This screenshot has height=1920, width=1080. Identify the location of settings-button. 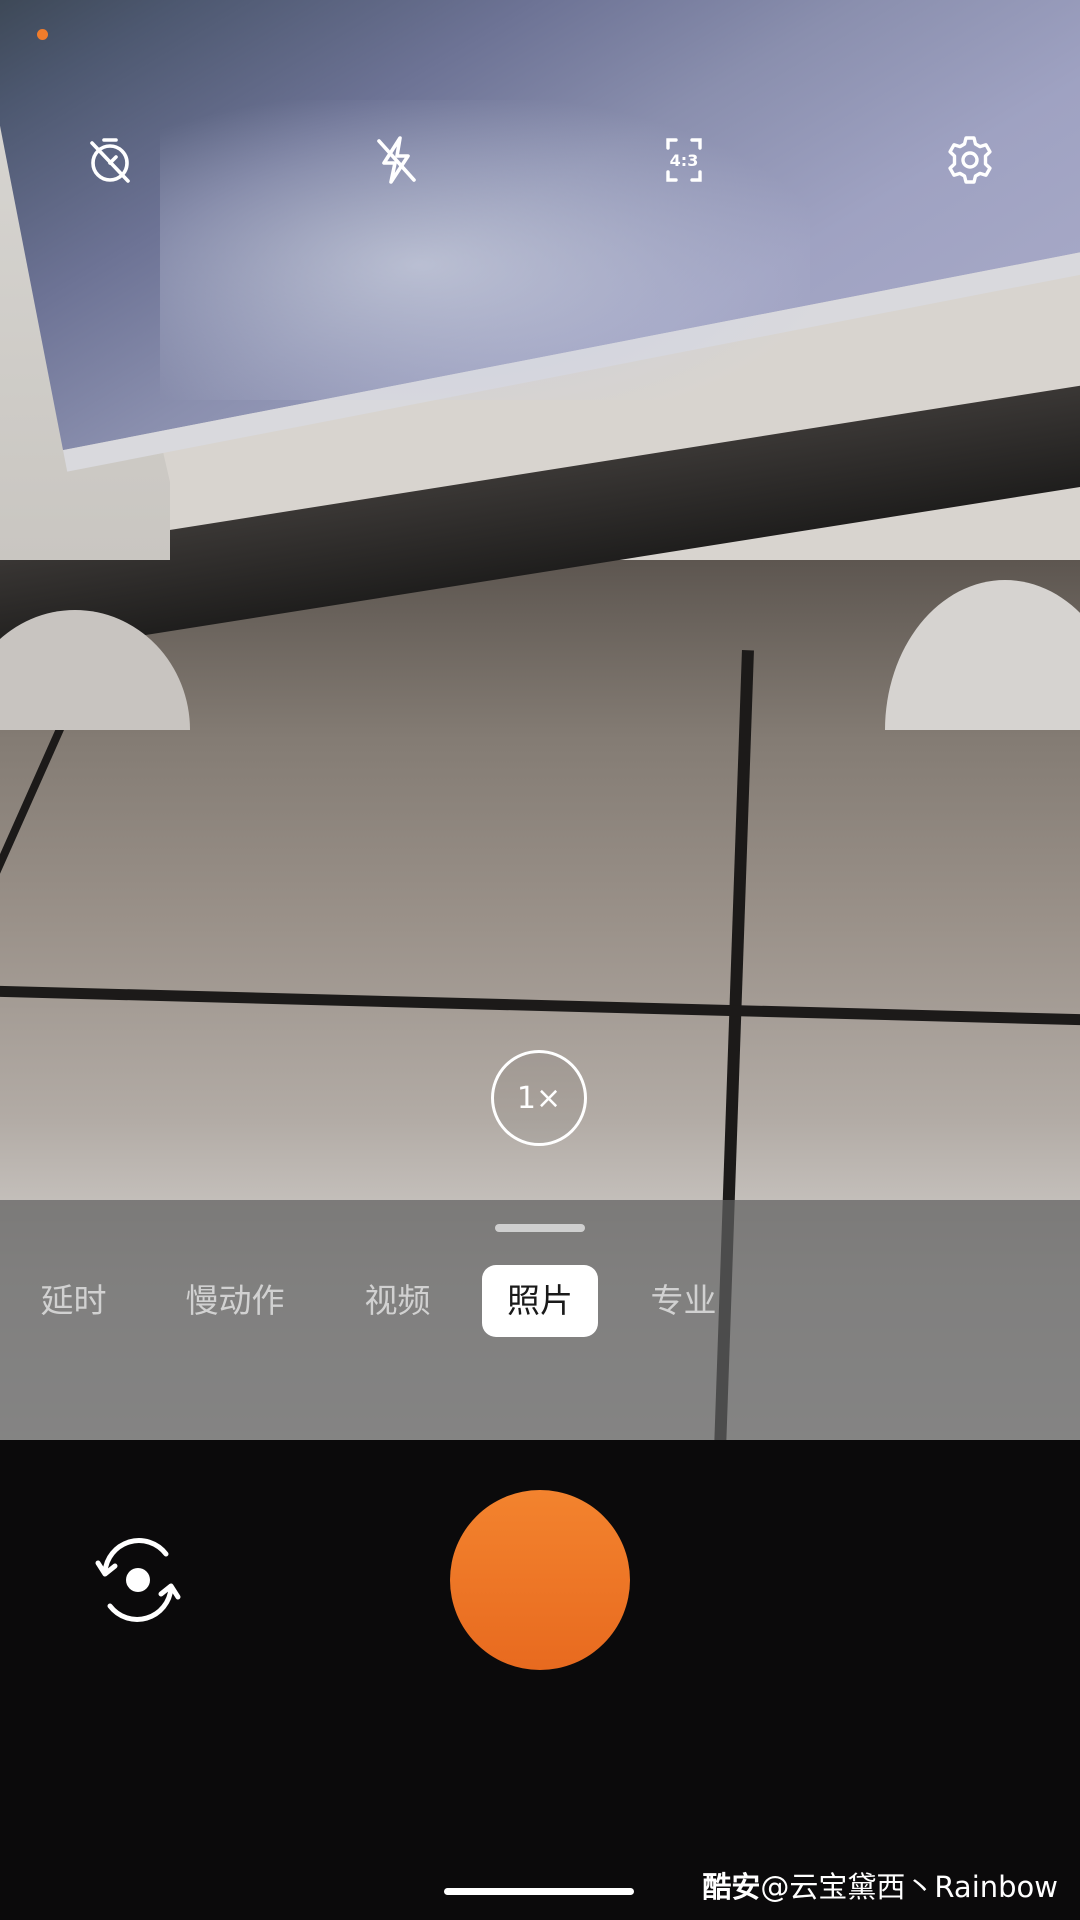
(970, 160).